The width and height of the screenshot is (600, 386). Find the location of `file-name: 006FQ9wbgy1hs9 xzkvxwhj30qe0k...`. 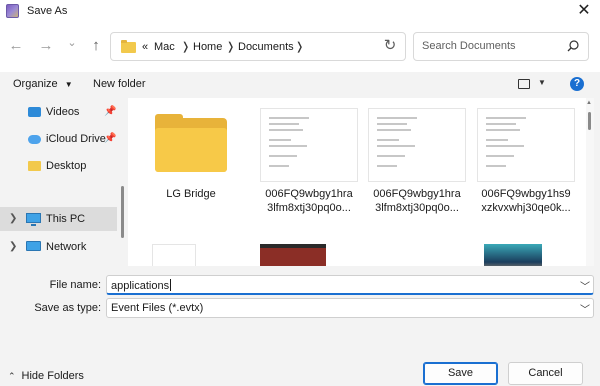

file-name: 006FQ9wbgy1hs9 xzkvxwhj30qe0k... is located at coordinates (526, 201).